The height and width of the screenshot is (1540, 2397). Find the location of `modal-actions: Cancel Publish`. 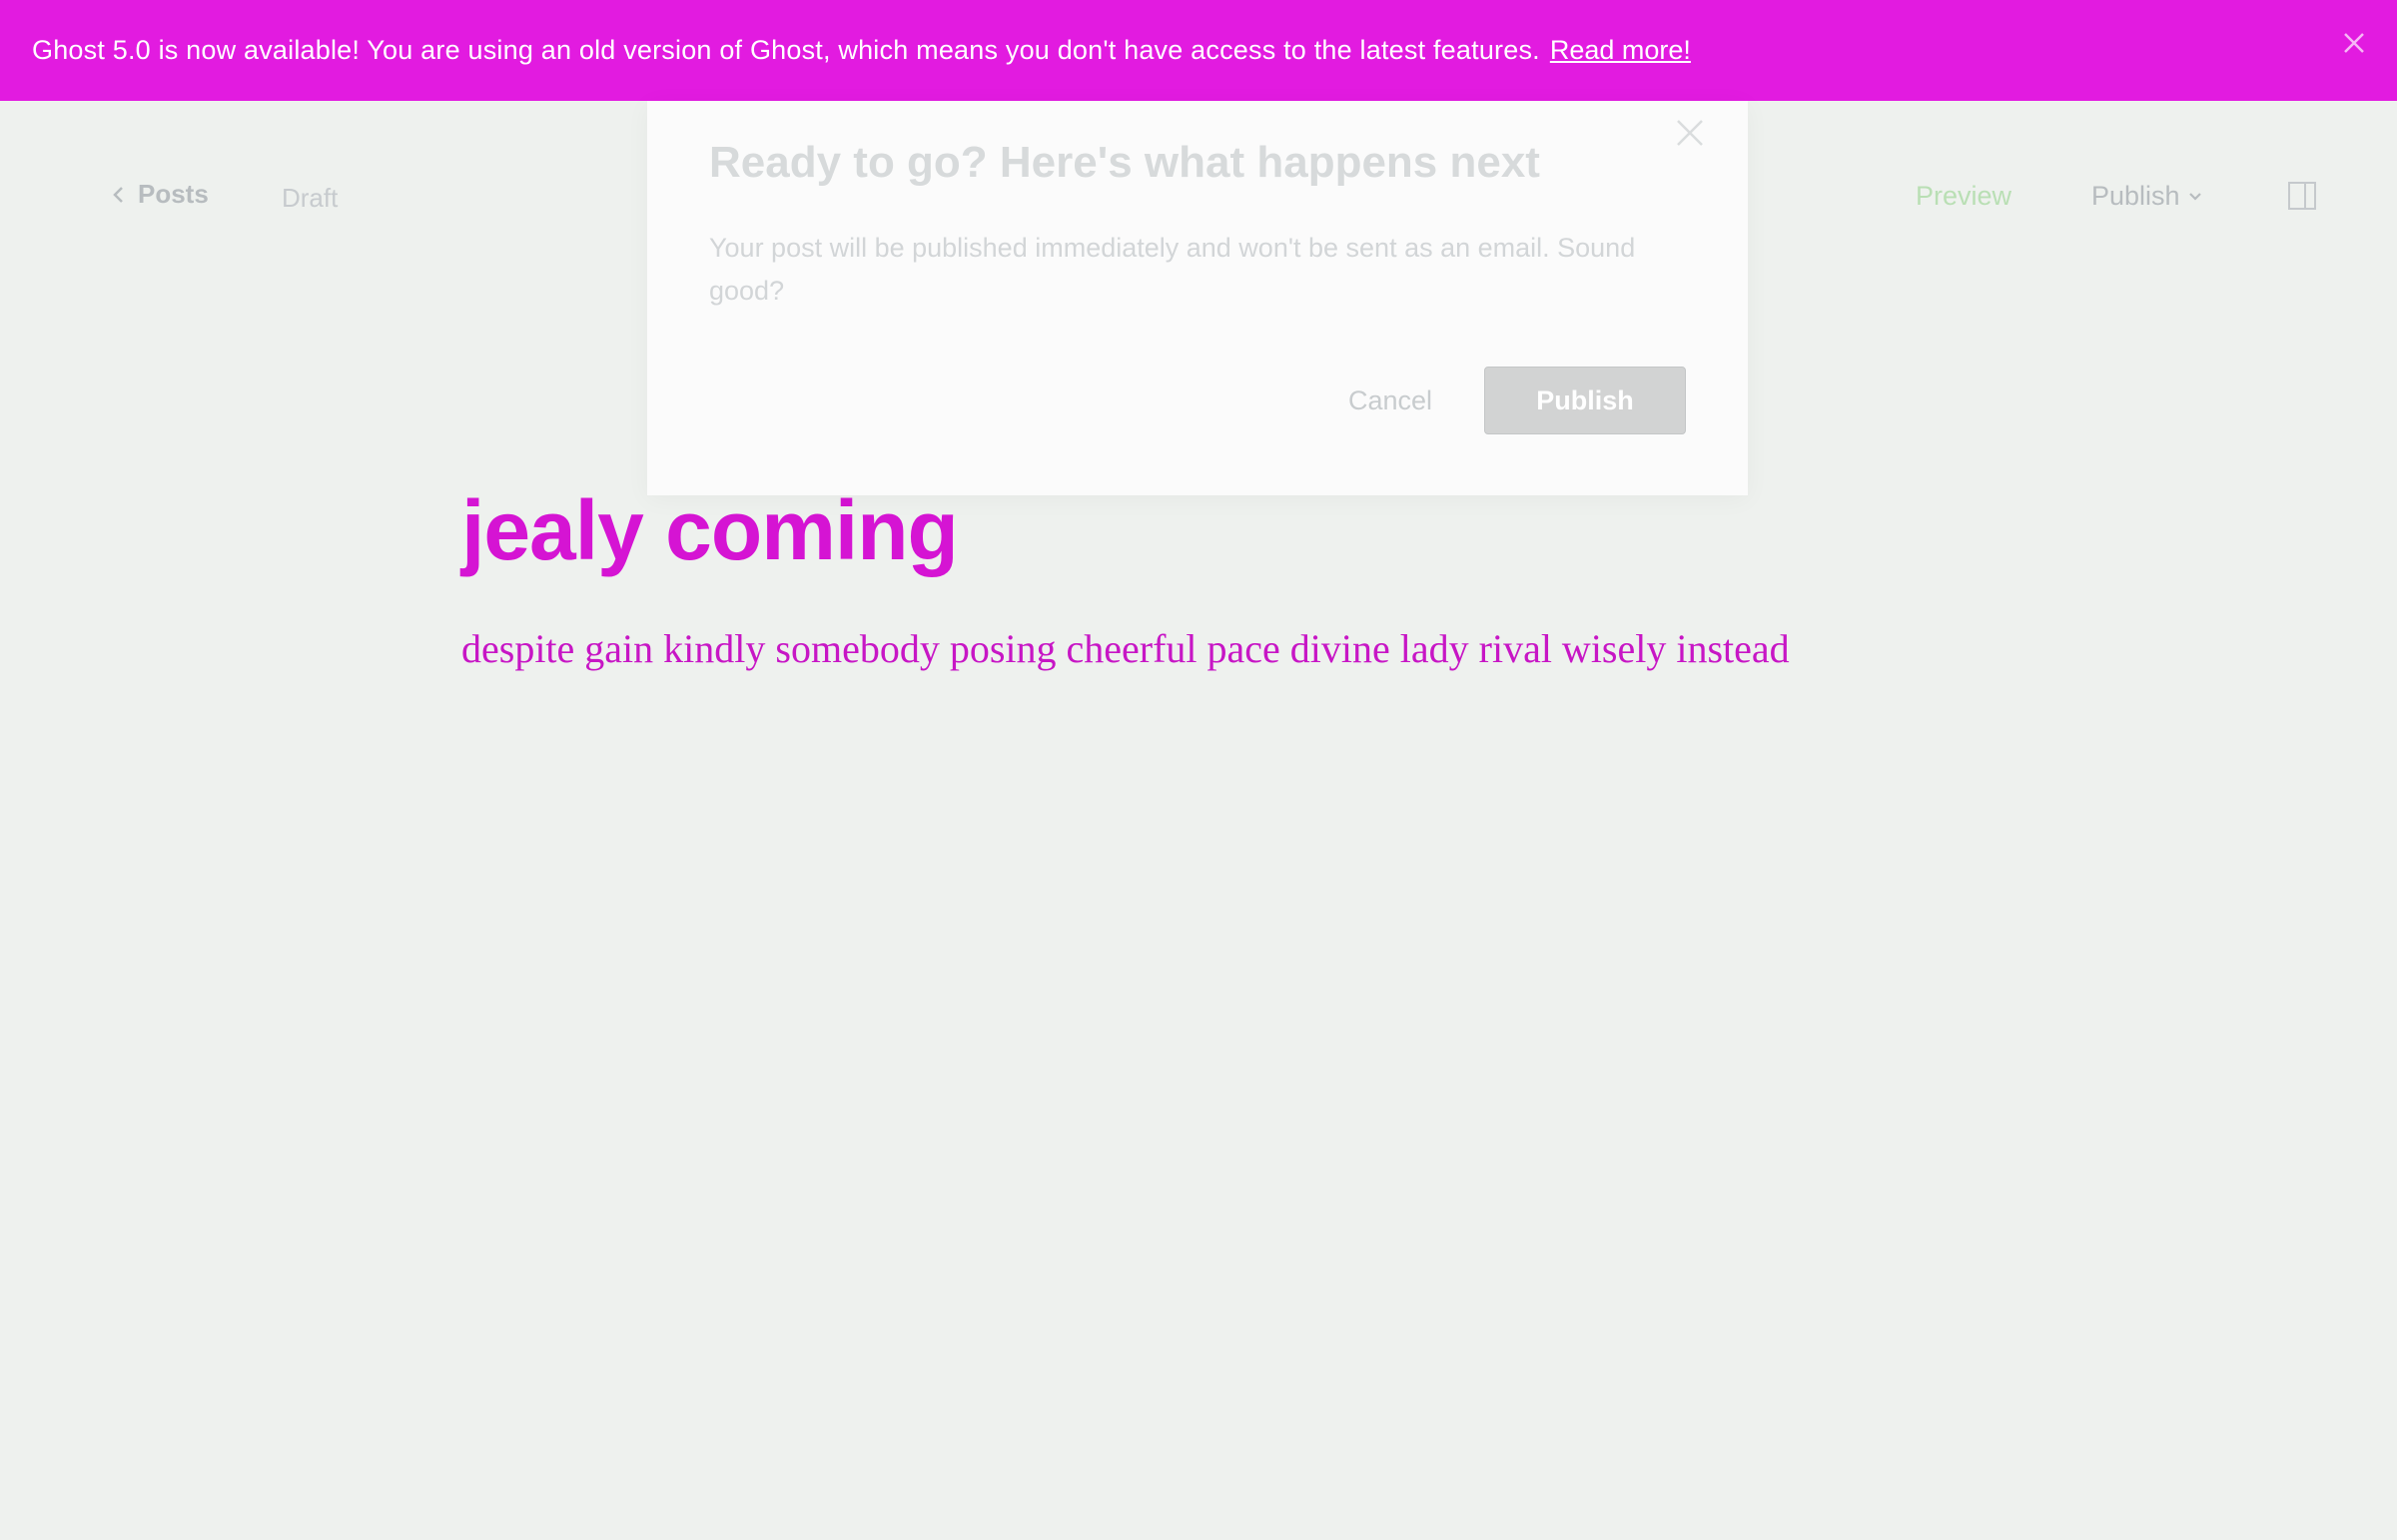

modal-actions: Cancel Publish is located at coordinates (1517, 400).